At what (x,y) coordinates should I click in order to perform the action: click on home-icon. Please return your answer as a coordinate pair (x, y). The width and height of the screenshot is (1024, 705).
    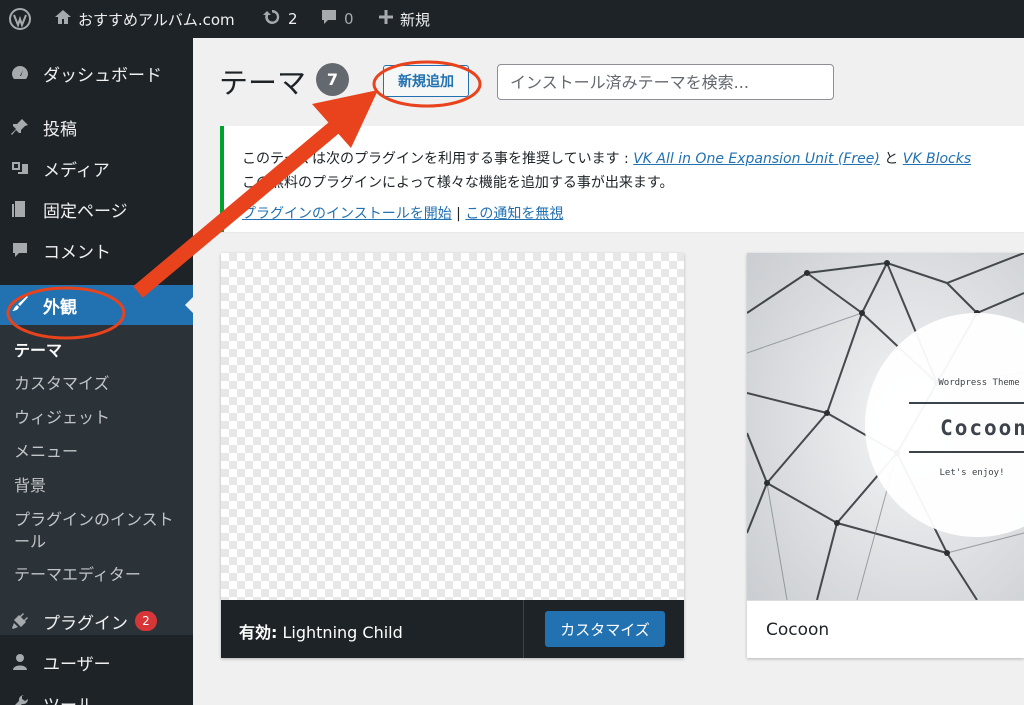
    Looking at the image, I should click on (63, 19).